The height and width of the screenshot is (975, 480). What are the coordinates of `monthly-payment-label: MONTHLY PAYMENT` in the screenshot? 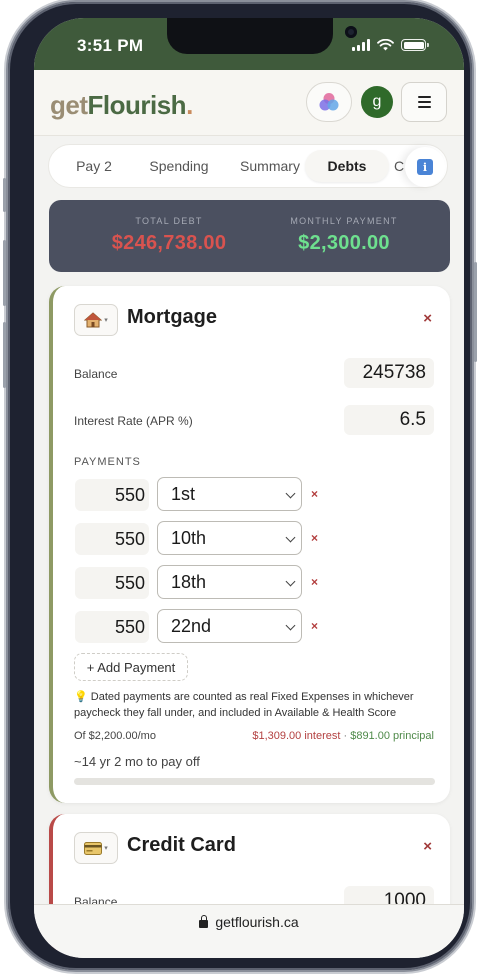 It's located at (344, 221).